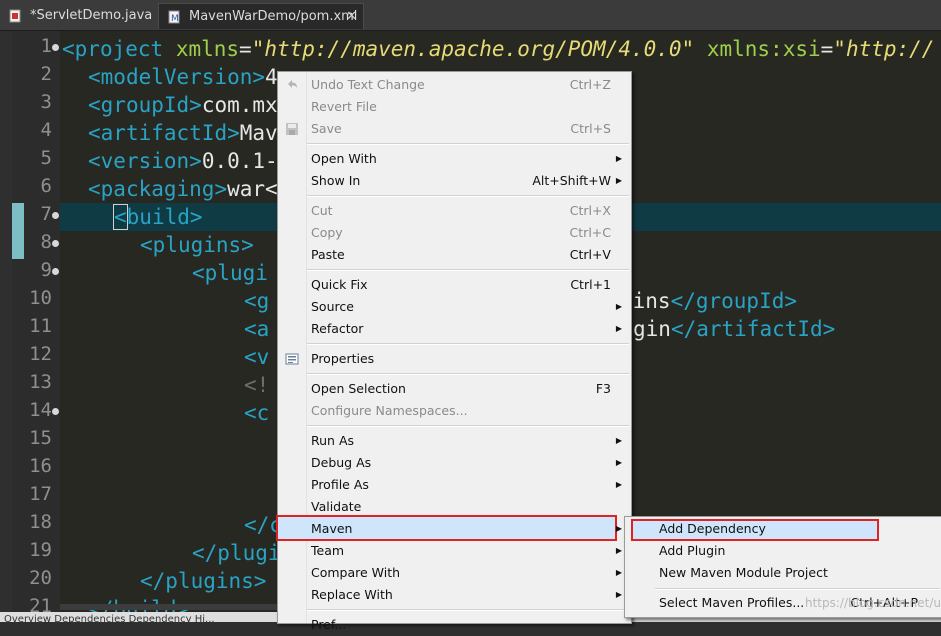 Image resolution: width=941 pixels, height=636 pixels. Describe the element at coordinates (40, 466) in the screenshot. I see `line-number: 16` at that location.